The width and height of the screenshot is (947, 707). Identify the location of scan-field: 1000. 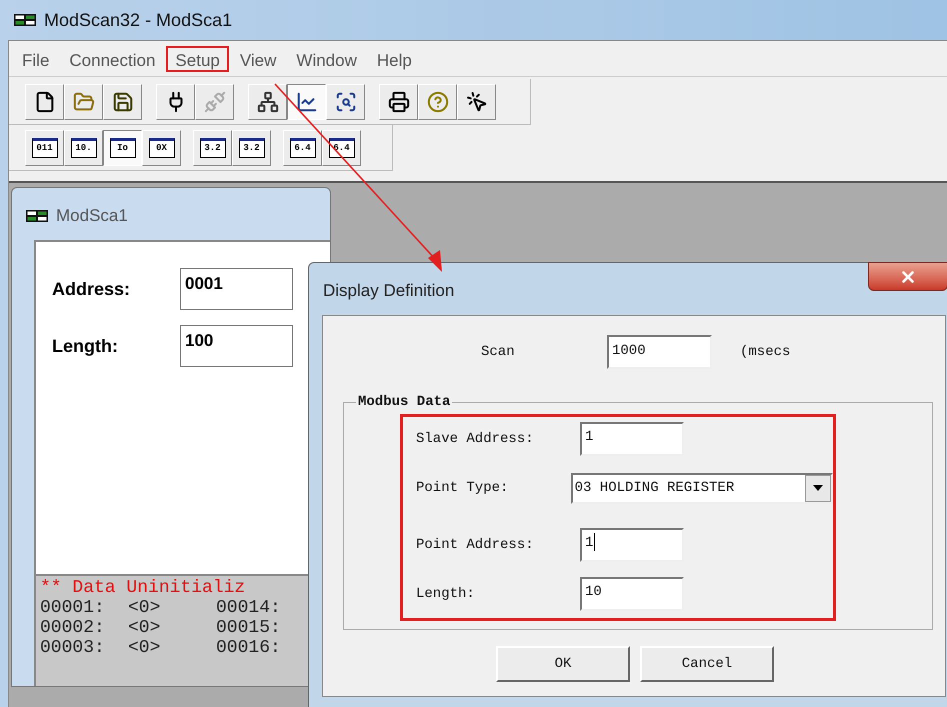
(659, 352).